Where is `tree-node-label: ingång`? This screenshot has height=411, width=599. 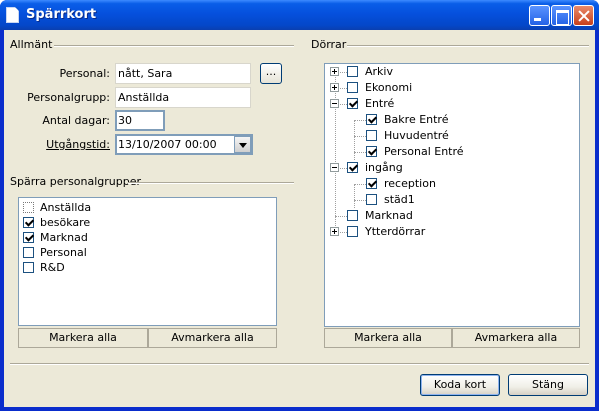 tree-node-label: ingång is located at coordinates (384, 167).